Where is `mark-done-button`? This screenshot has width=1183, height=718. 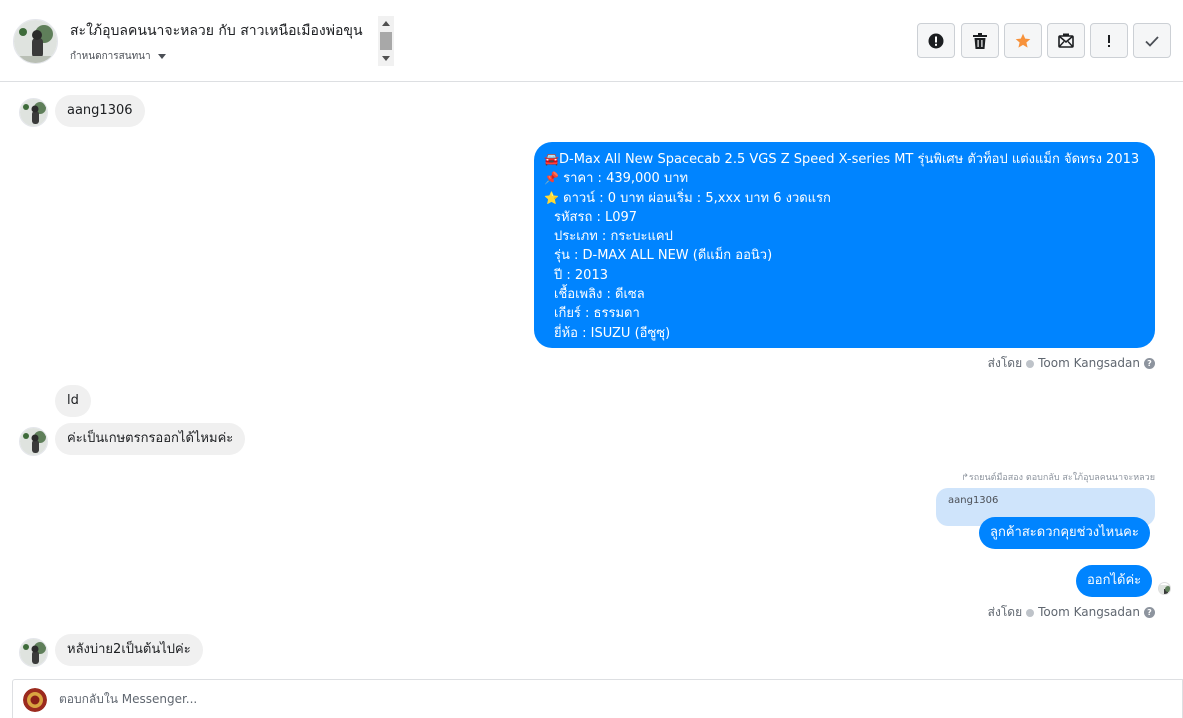 mark-done-button is located at coordinates (1152, 40).